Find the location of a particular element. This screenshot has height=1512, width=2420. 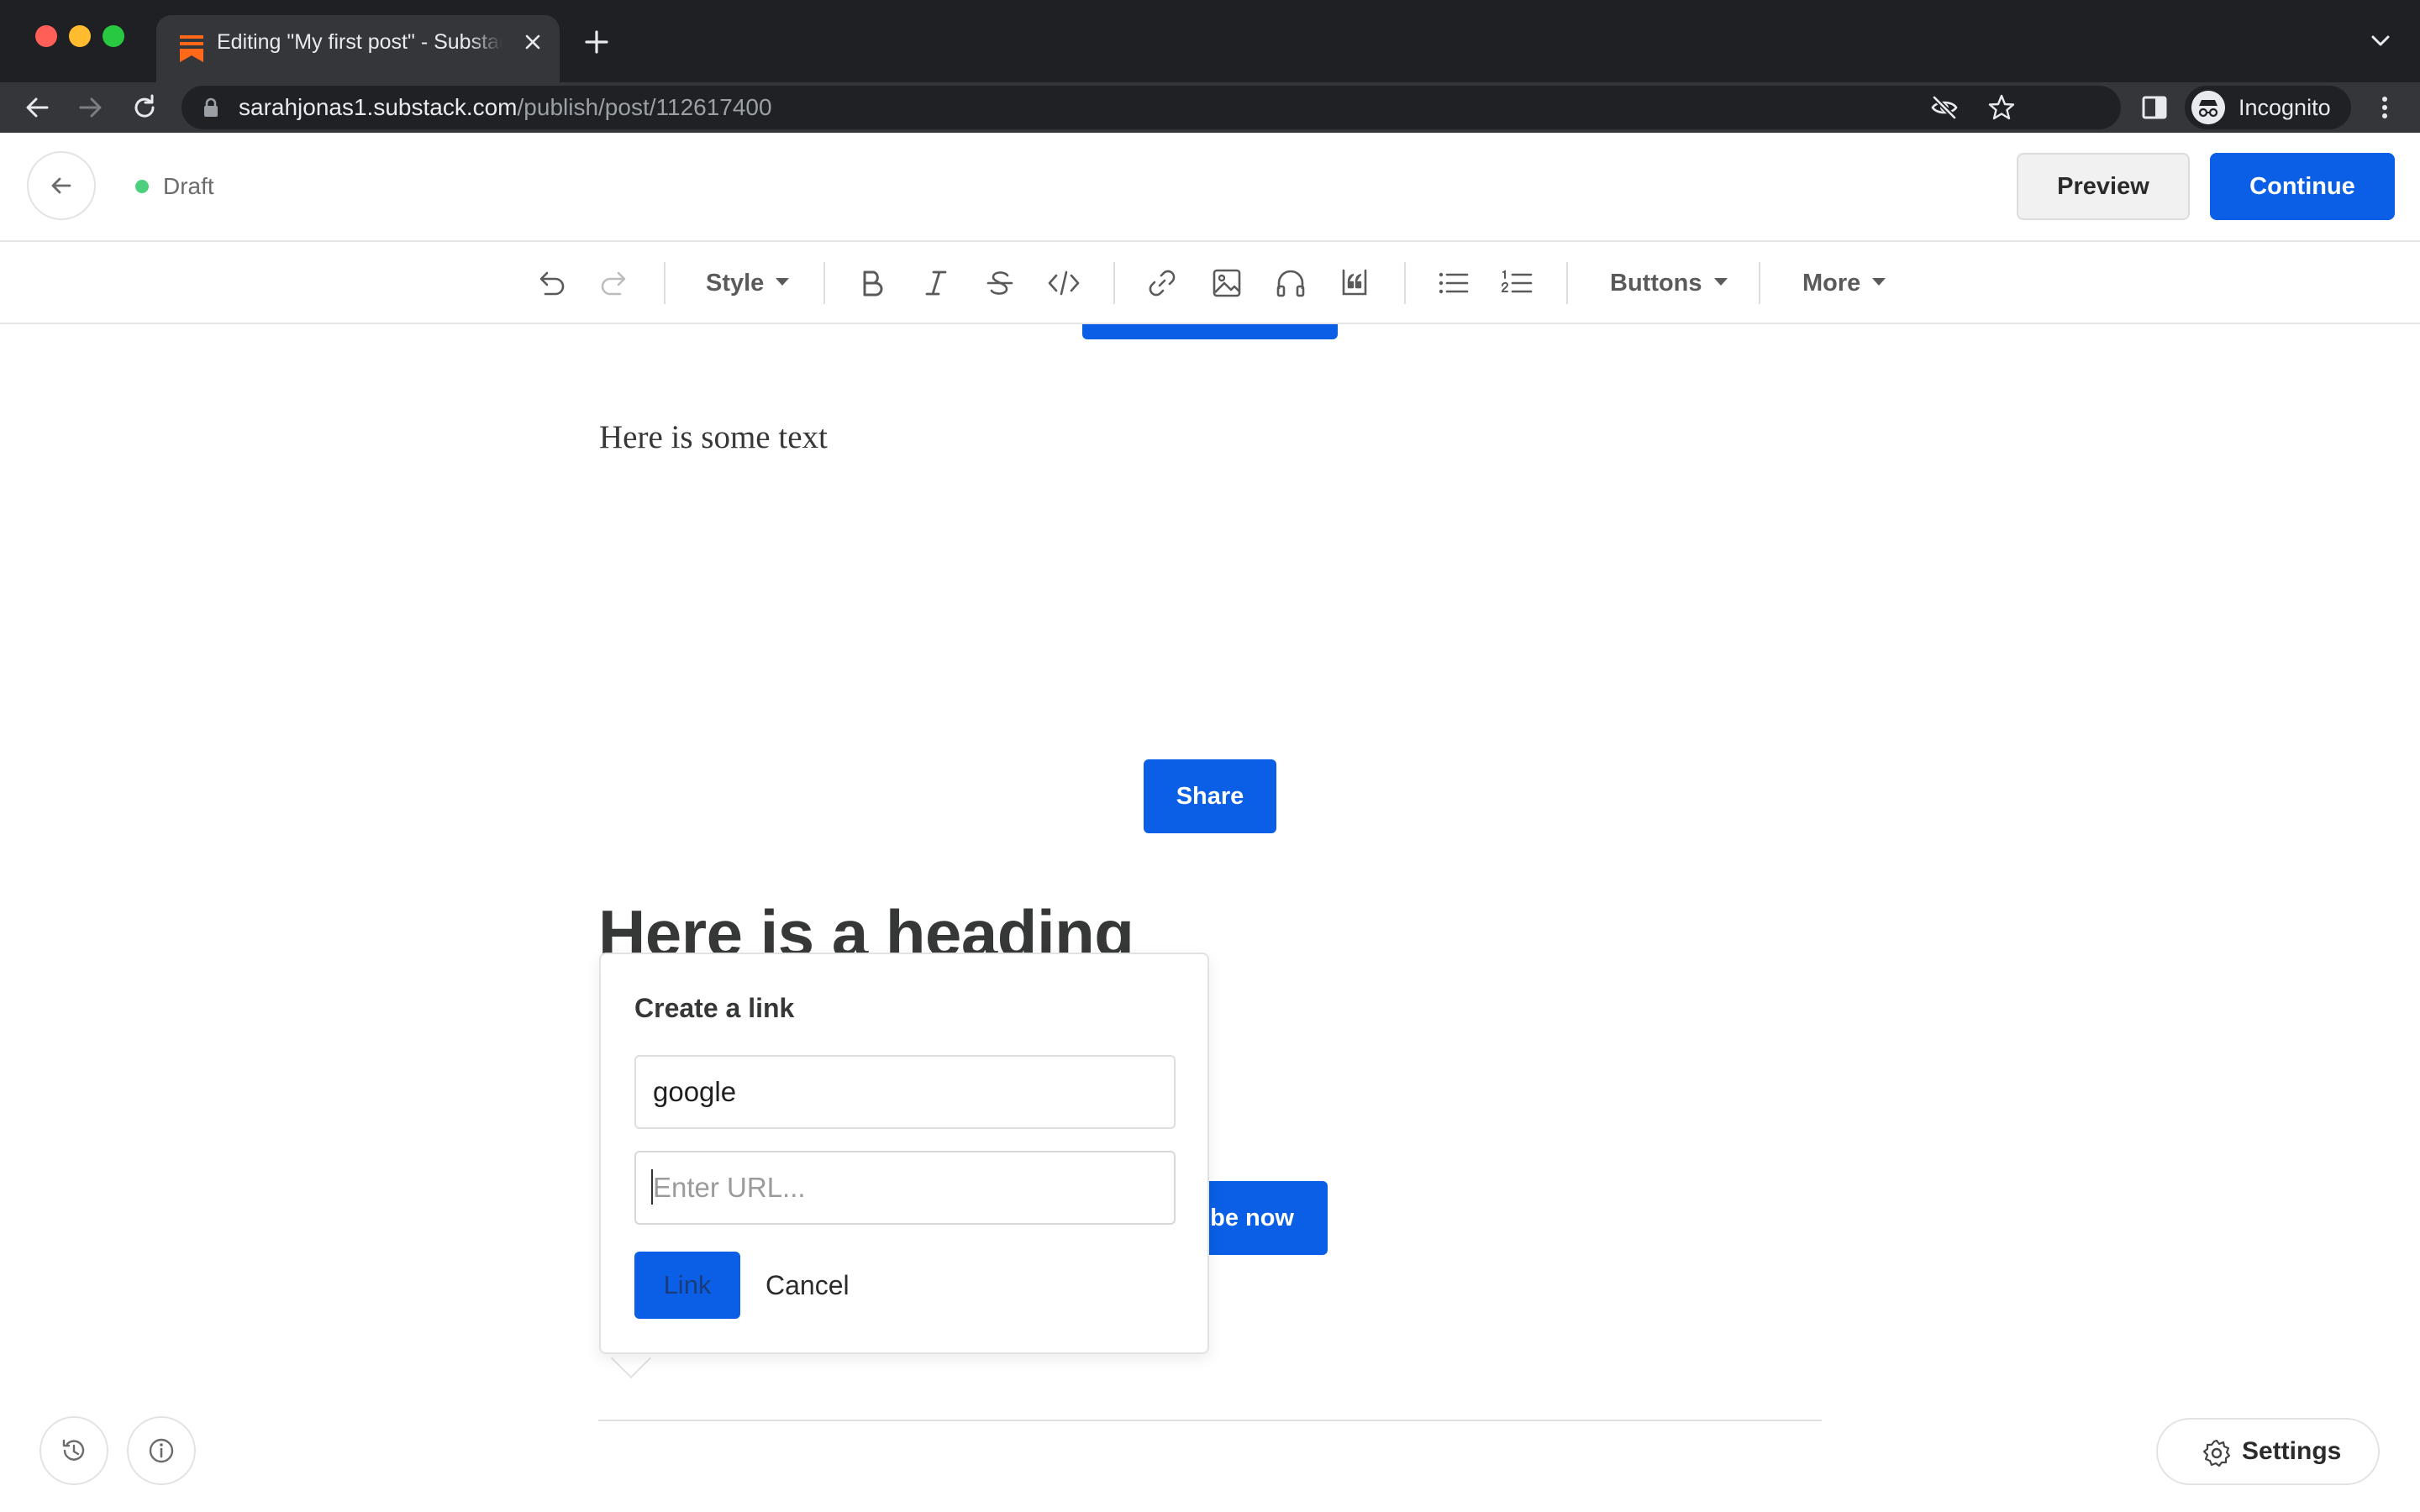

bold-icon is located at coordinates (872, 283).